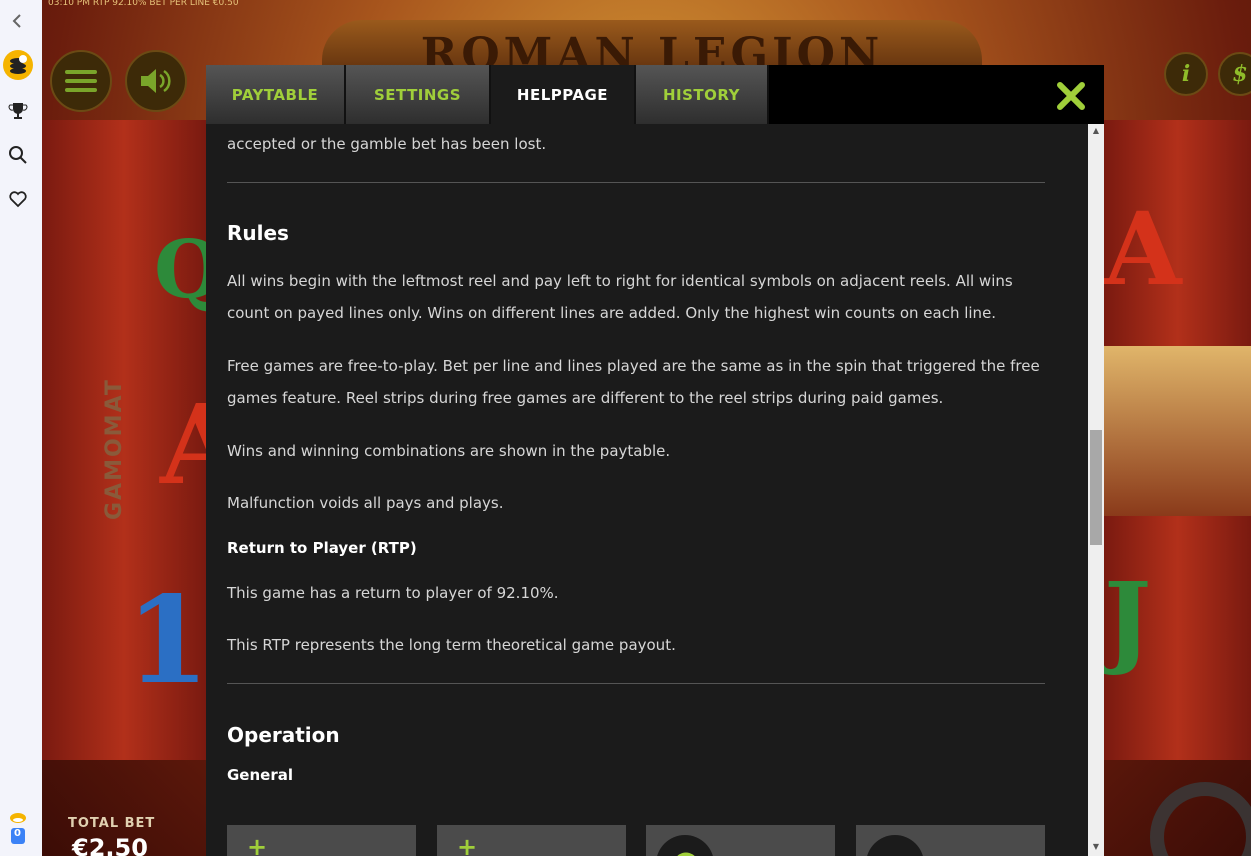 The image size is (1251, 856). Describe the element at coordinates (1096, 130) in the screenshot. I see `scroll-up-icon: ▲` at that location.